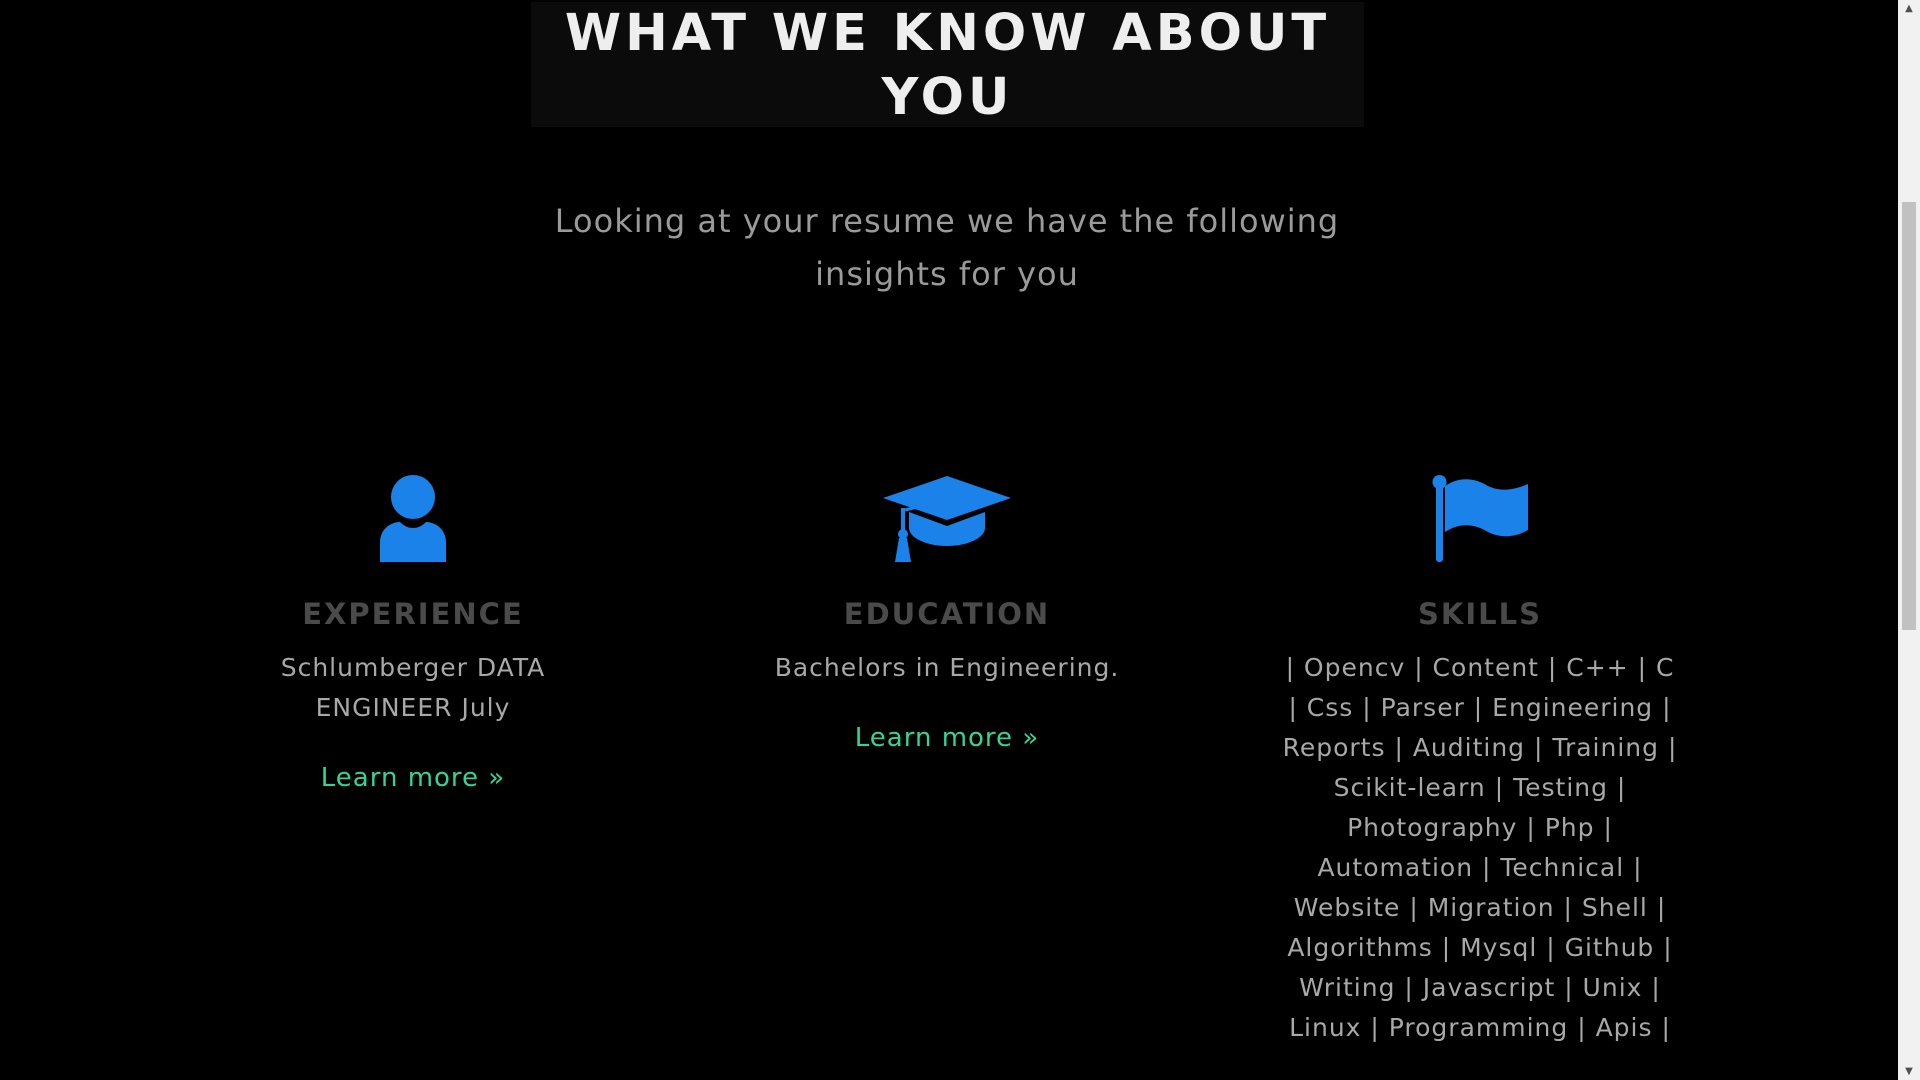  I want to click on user-icon, so click(413, 516).